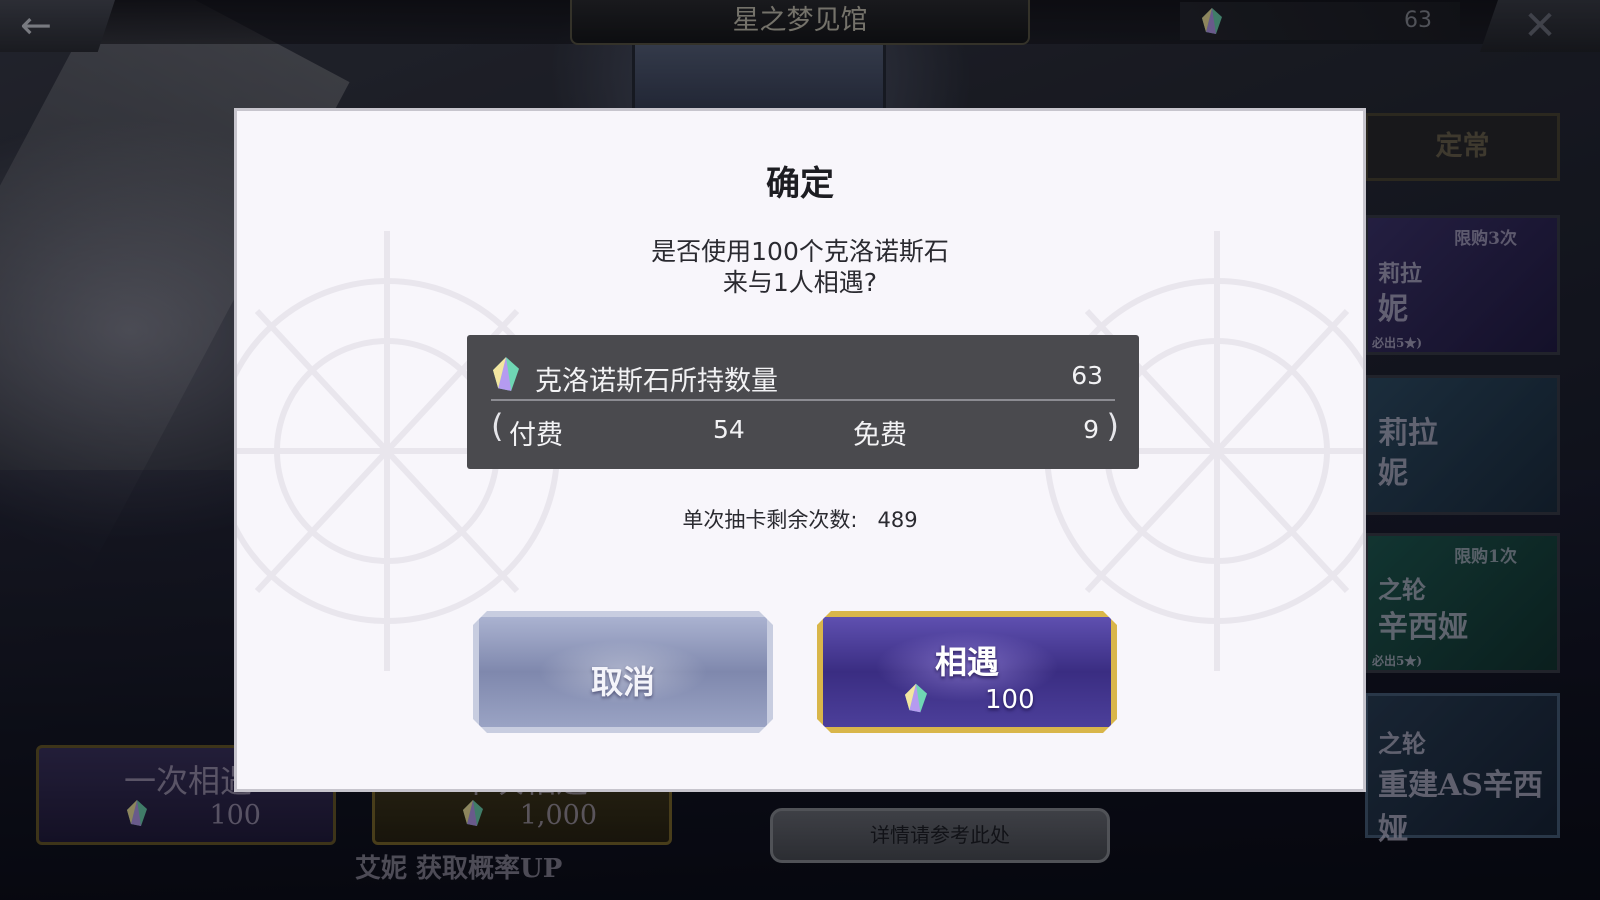 The height and width of the screenshot is (900, 1600). Describe the element at coordinates (880, 435) in the screenshot. I see `free-label: 免费` at that location.